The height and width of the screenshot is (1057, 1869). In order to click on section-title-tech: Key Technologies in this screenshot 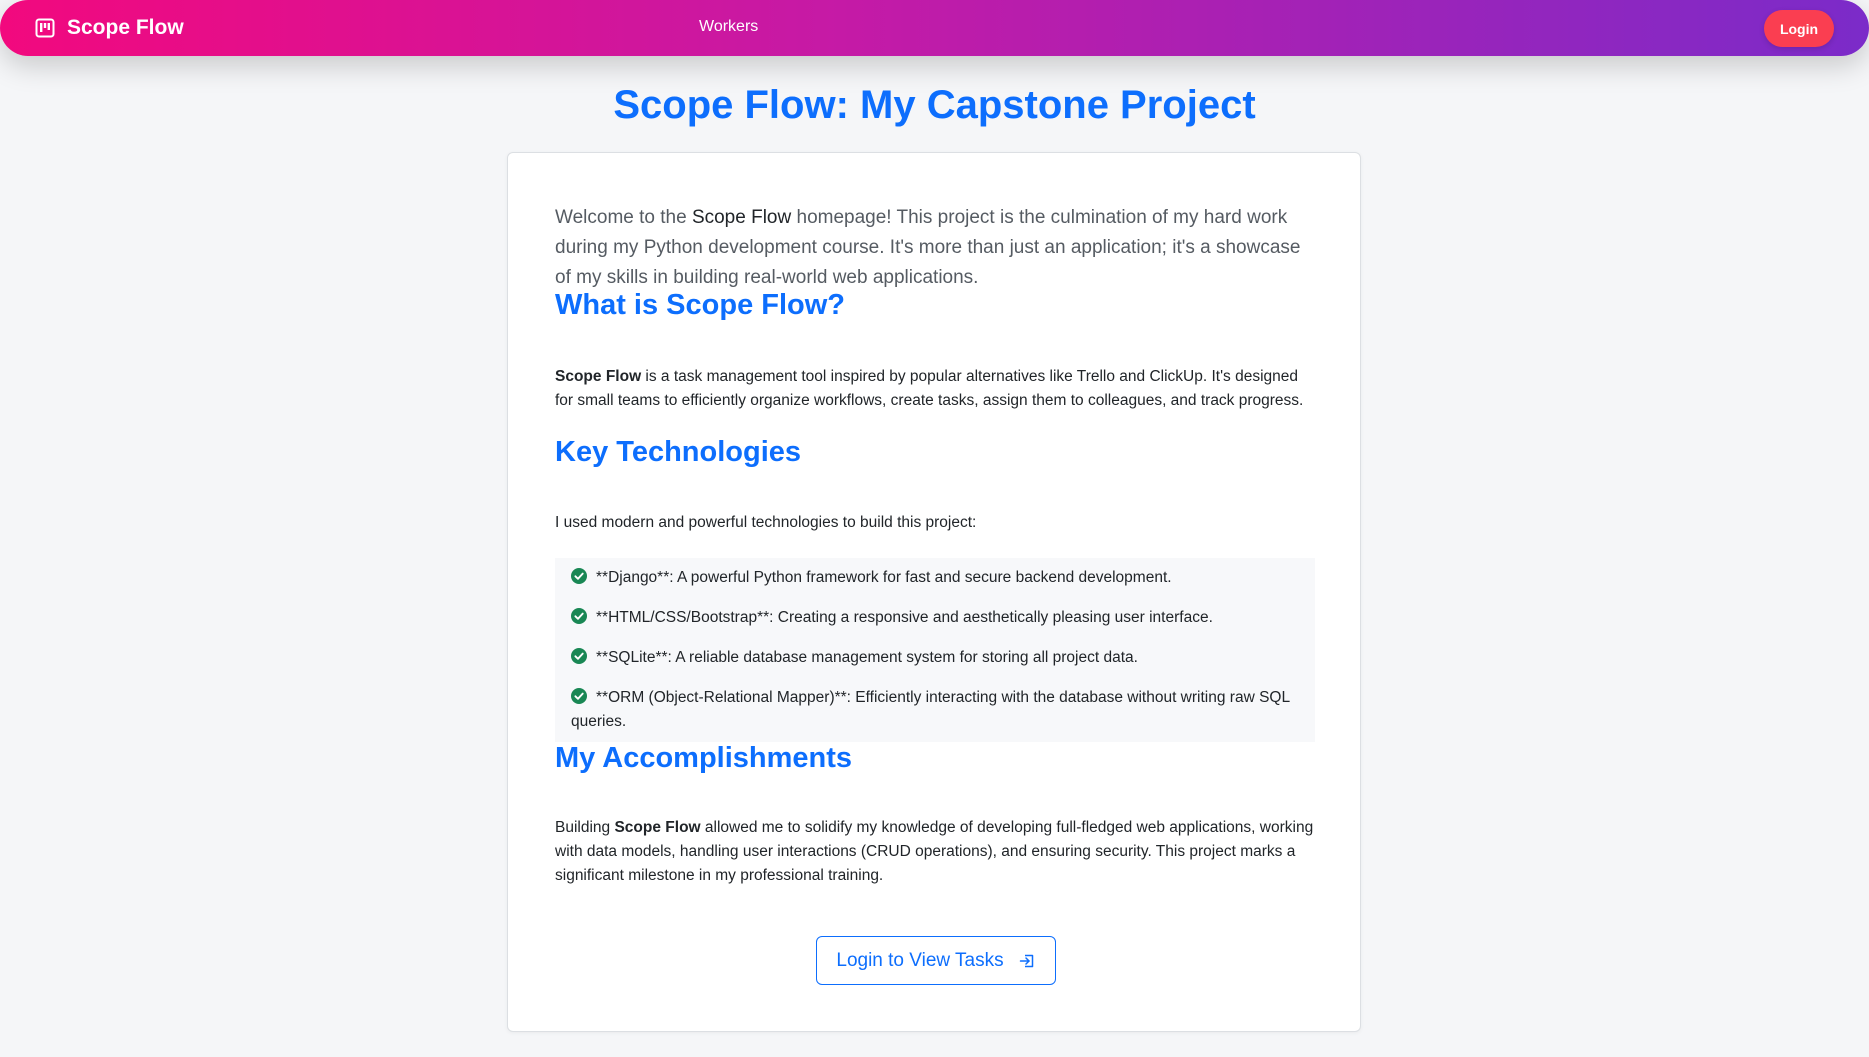, I will do `click(678, 452)`.